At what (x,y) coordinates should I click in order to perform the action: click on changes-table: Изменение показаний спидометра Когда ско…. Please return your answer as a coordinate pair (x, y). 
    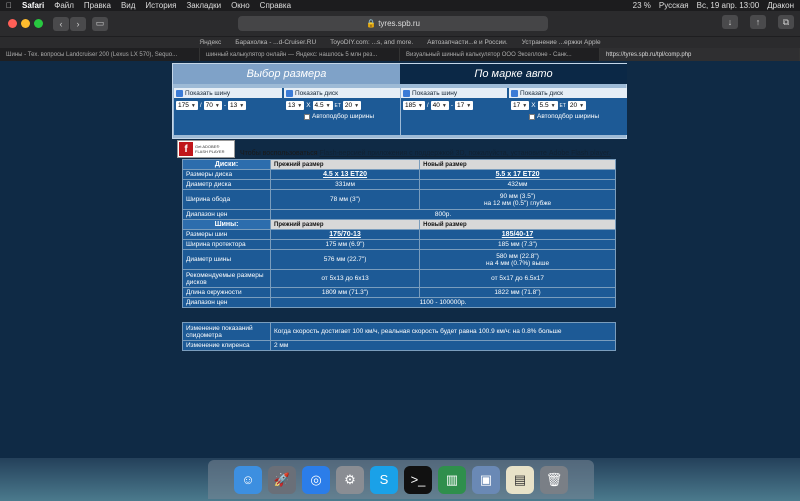
    Looking at the image, I should click on (399, 336).